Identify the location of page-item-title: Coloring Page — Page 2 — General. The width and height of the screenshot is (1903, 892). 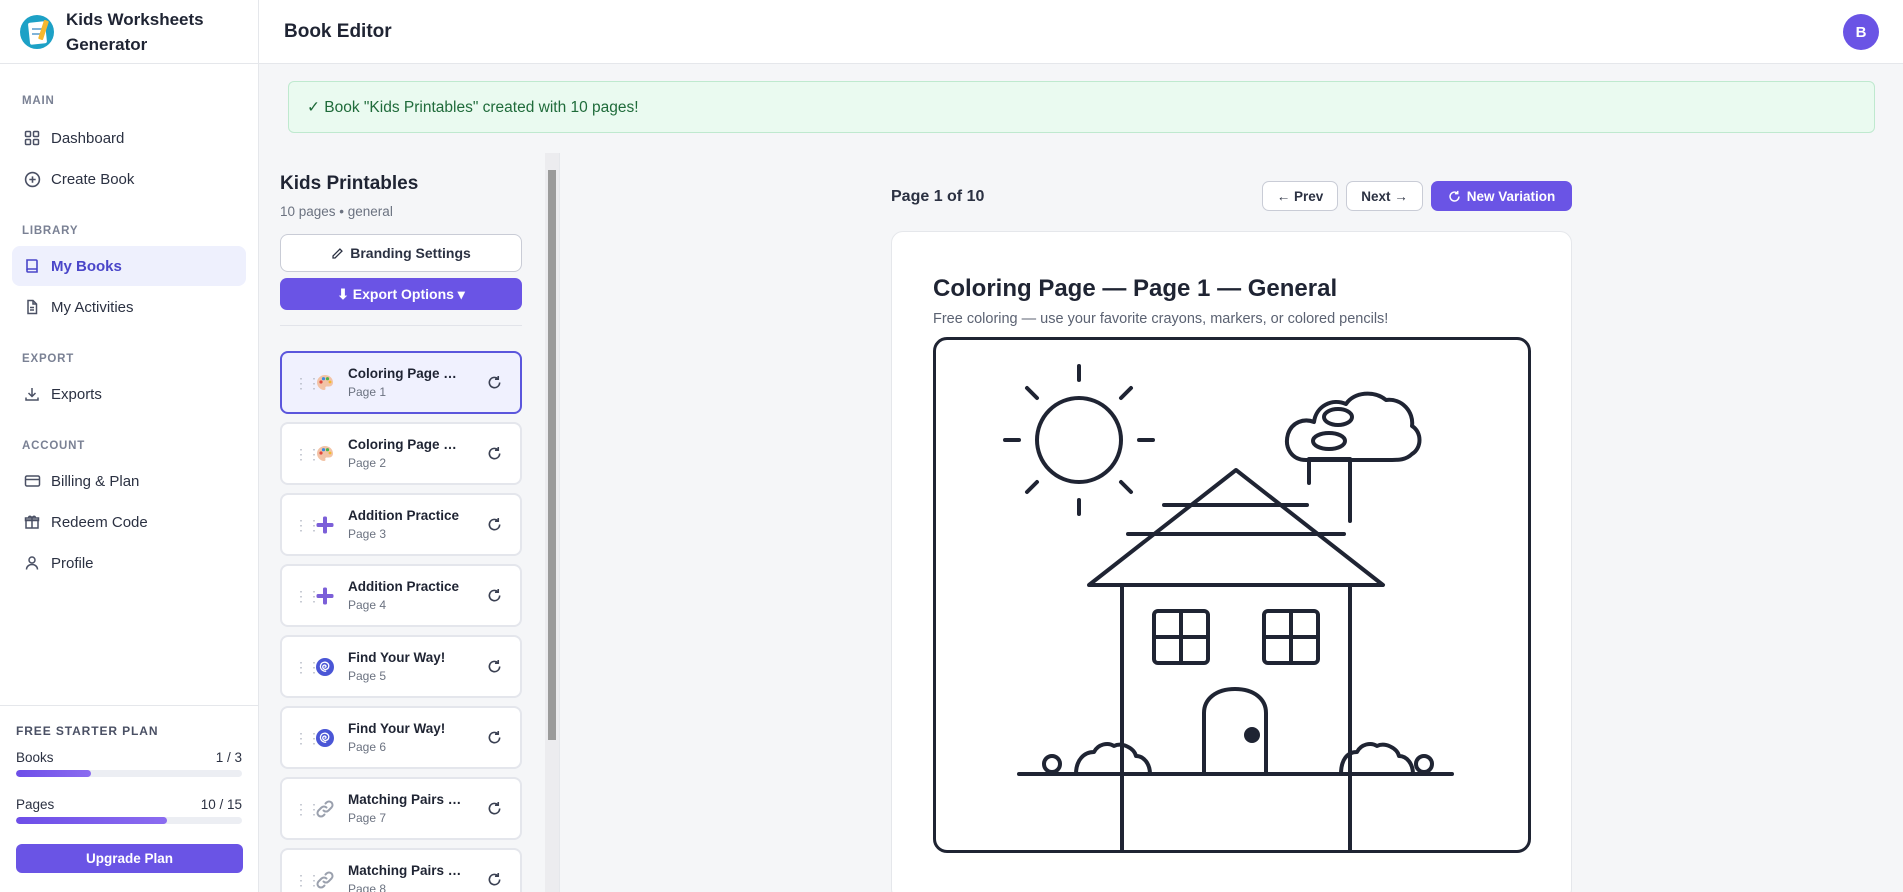
(408, 444).